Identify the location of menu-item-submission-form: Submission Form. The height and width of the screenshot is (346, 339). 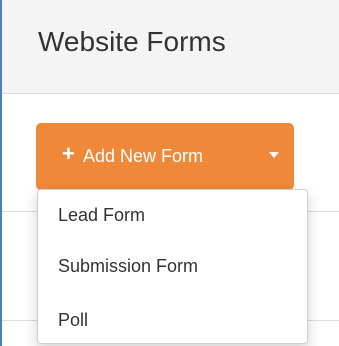
(172, 266).